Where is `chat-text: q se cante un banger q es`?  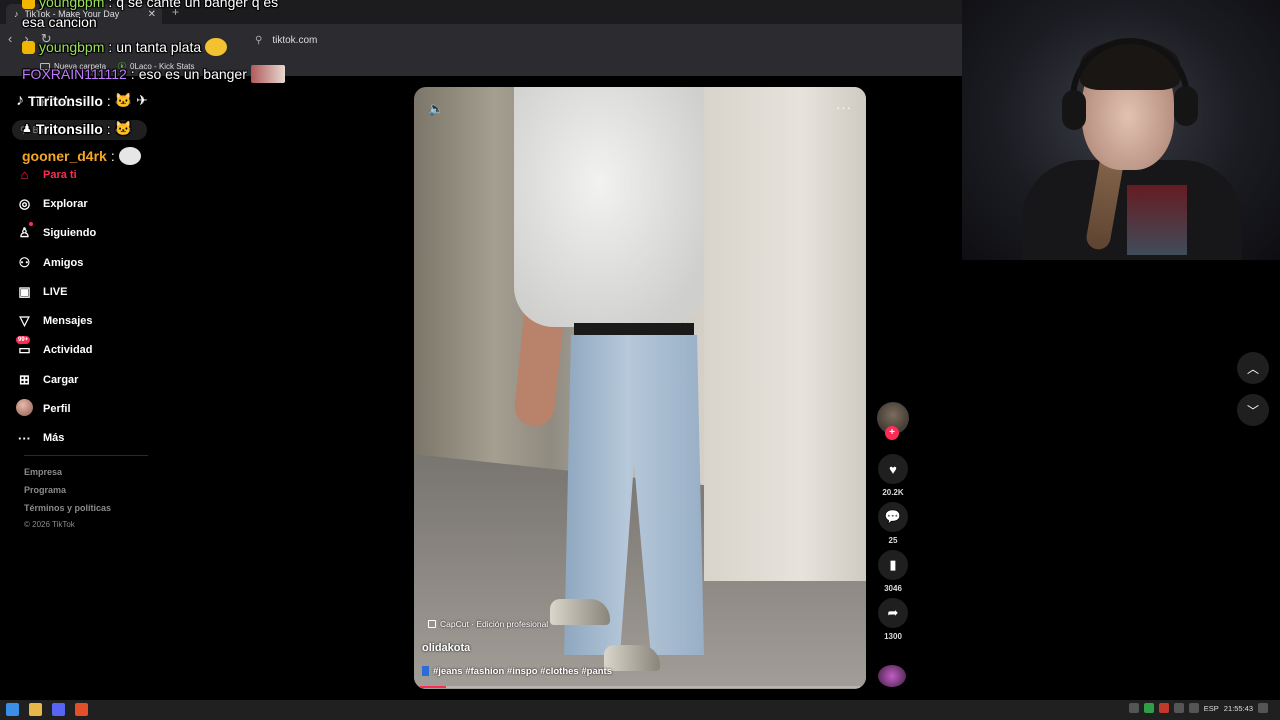
chat-text: q se cante un banger q es is located at coordinates (197, 5).